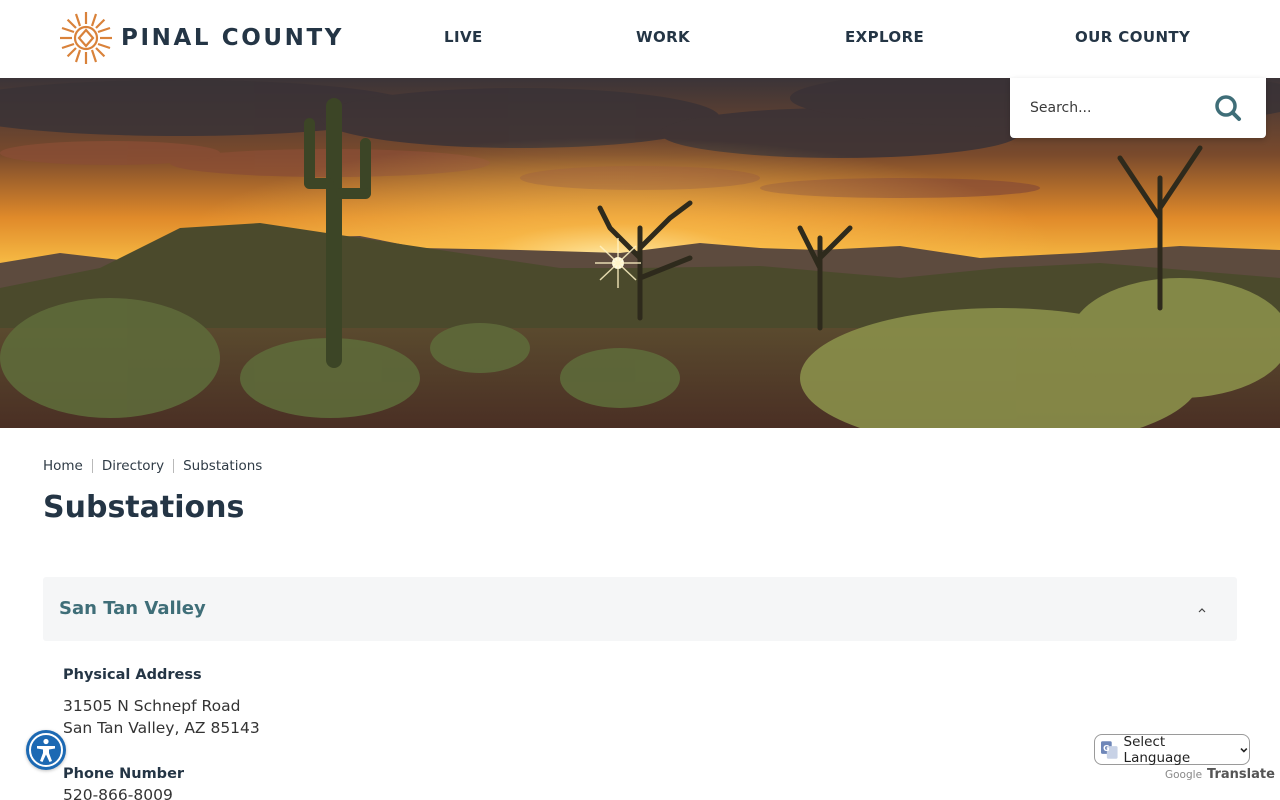 The height and width of the screenshot is (800, 1280). I want to click on phone-number-link: 520-866-8009, so click(118, 793).